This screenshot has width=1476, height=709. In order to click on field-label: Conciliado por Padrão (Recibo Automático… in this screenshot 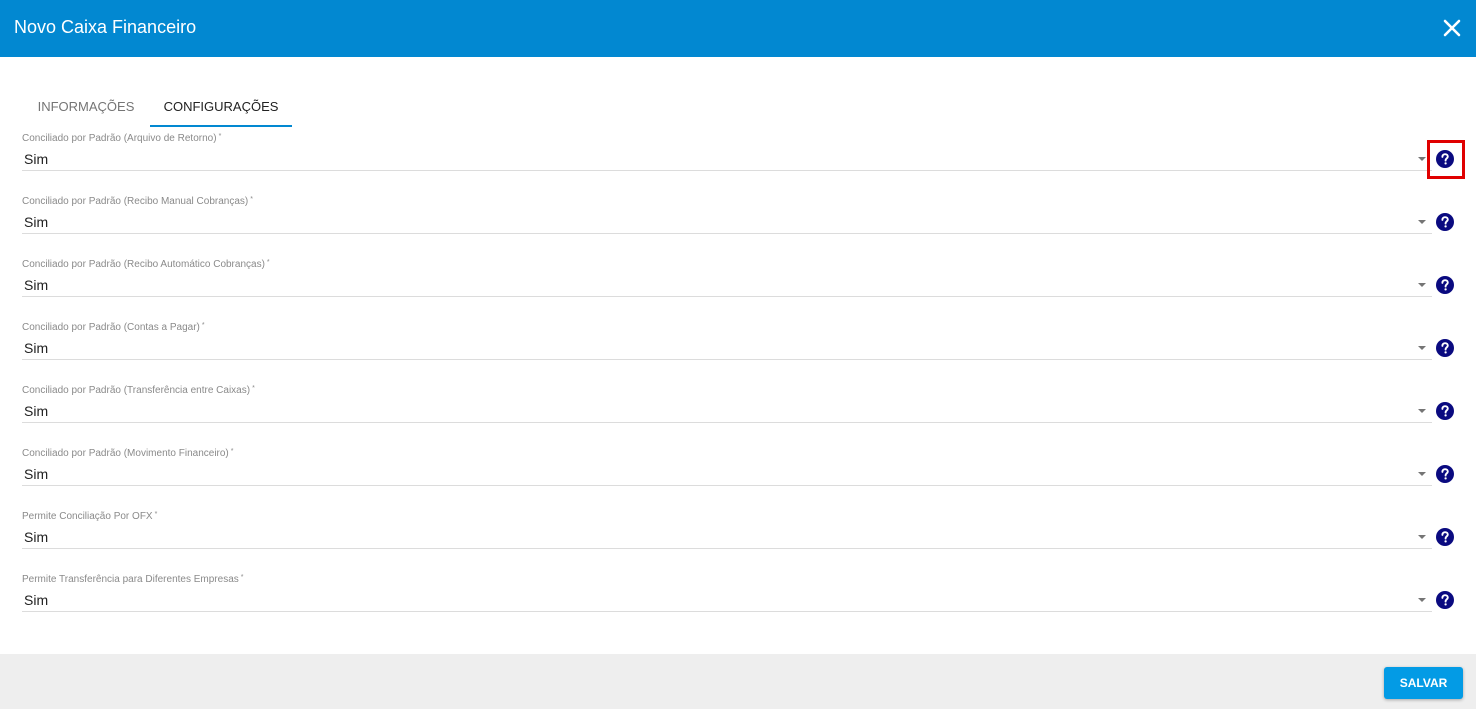, I will do `click(146, 264)`.